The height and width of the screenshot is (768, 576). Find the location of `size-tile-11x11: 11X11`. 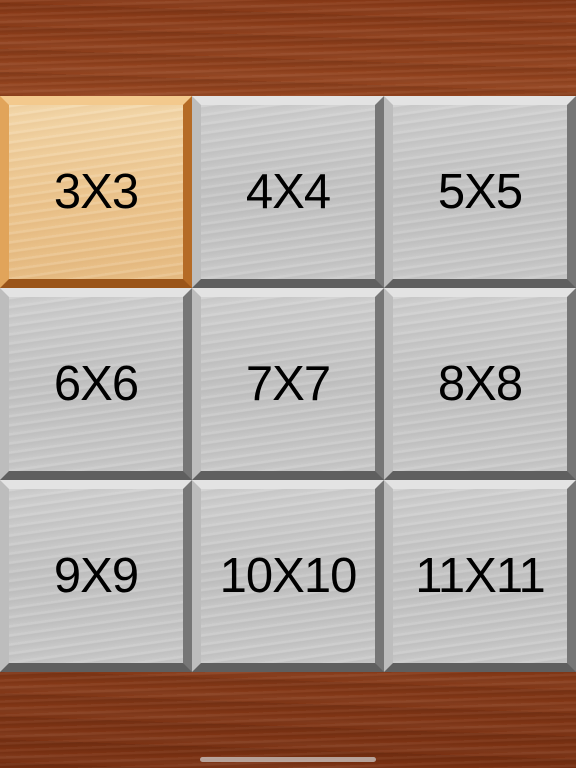

size-tile-11x11: 11X11 is located at coordinates (480, 576).